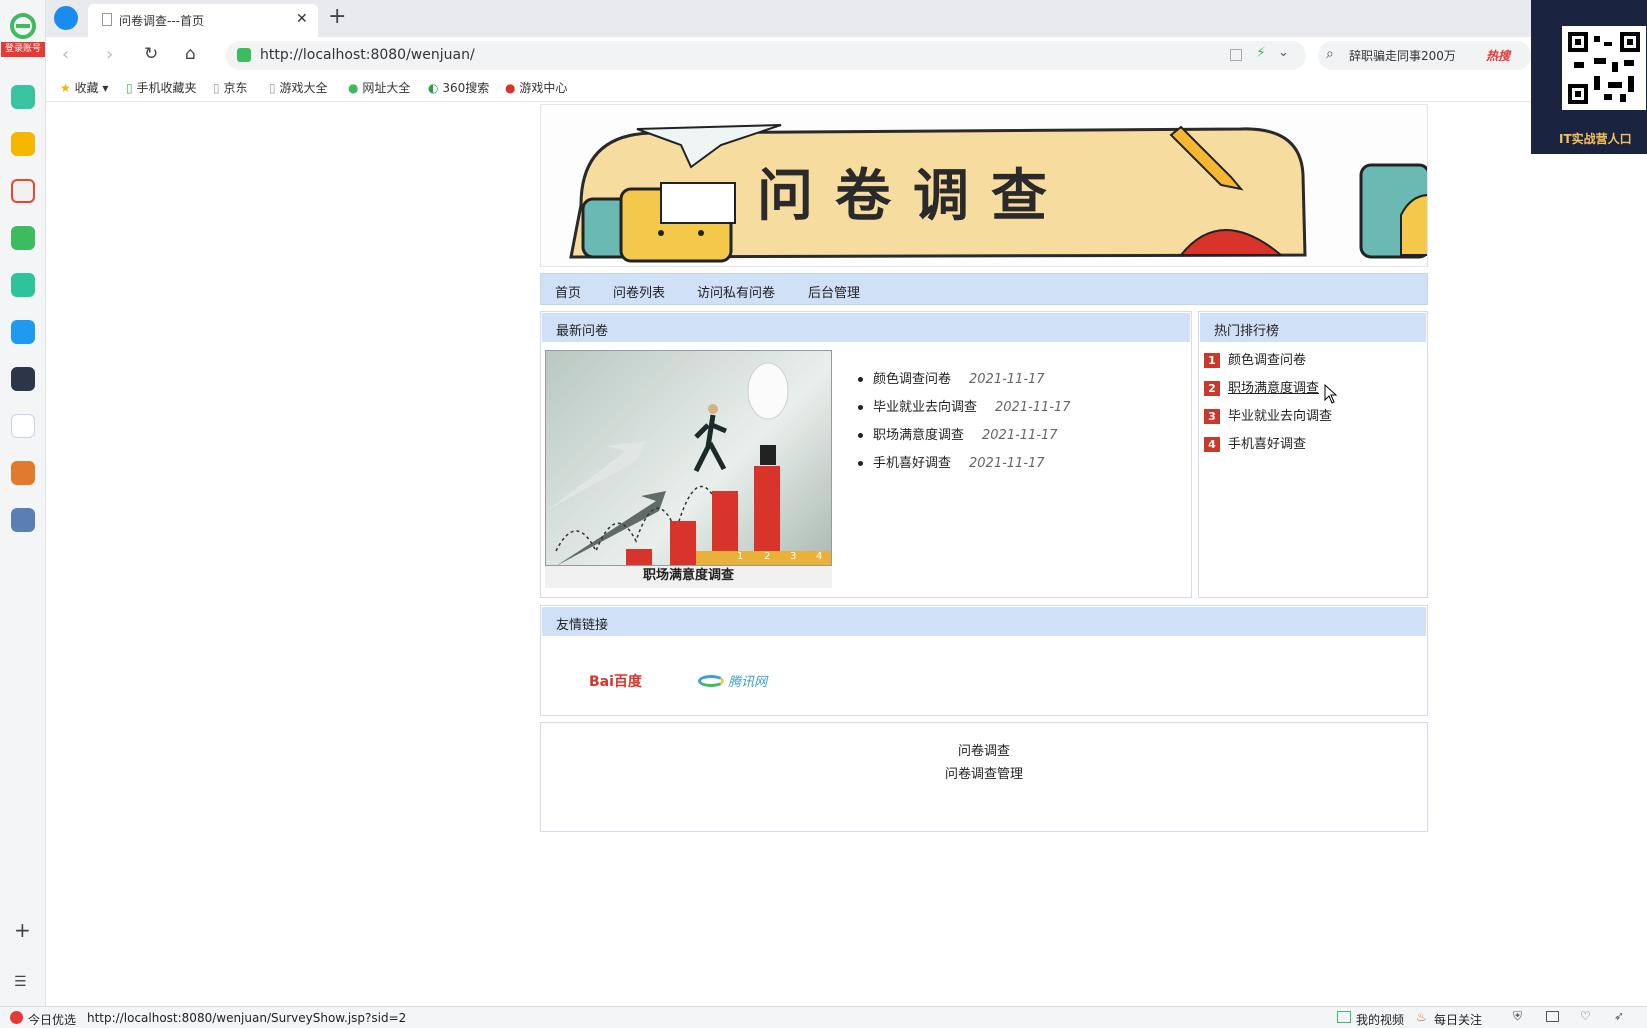 The width and height of the screenshot is (1647, 1028). I want to click on status-my-video: 我的视频, so click(1380, 1019).